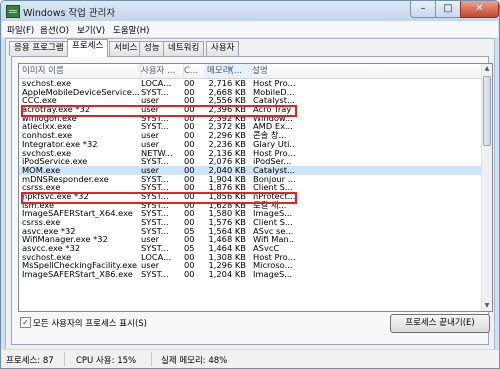 The height and width of the screenshot is (369, 500). What do you see at coordinates (487, 111) in the screenshot?
I see `scrollbar-thumb` at bounding box center [487, 111].